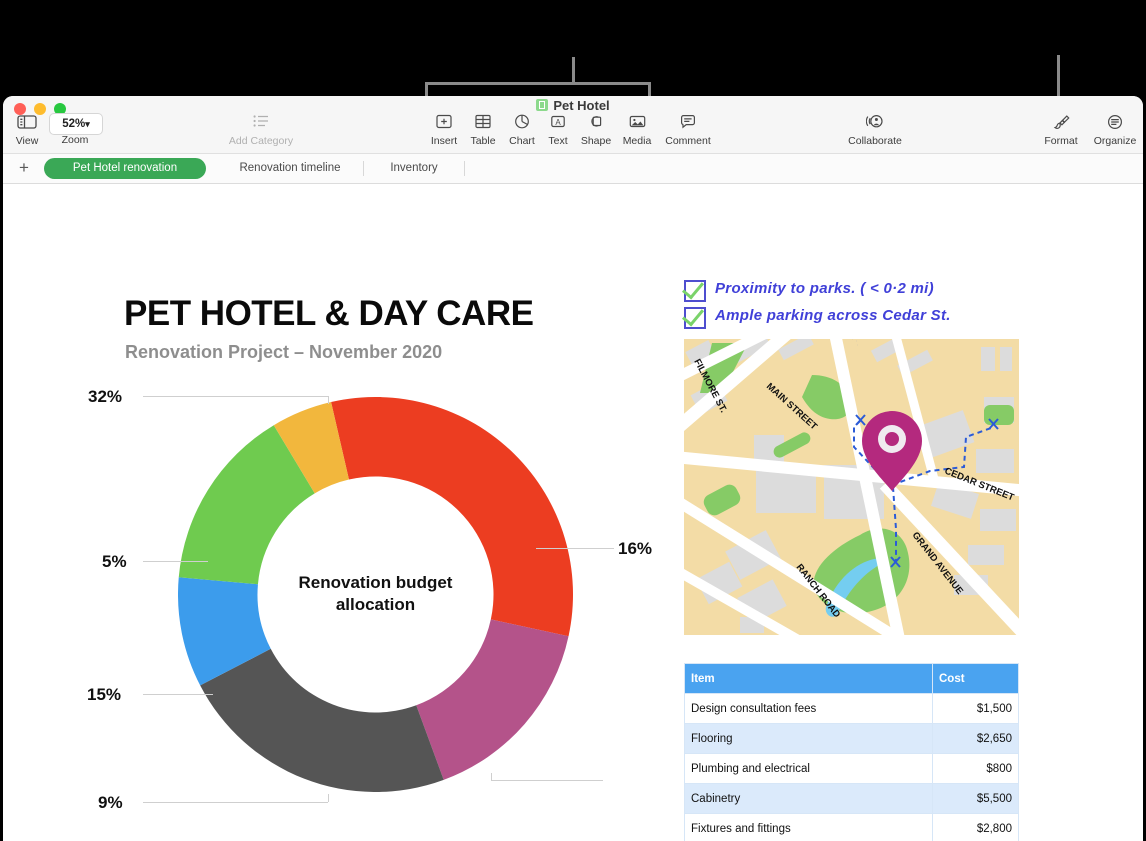 The height and width of the screenshot is (841, 1146). What do you see at coordinates (27, 141) in the screenshot?
I see `view-label: View` at bounding box center [27, 141].